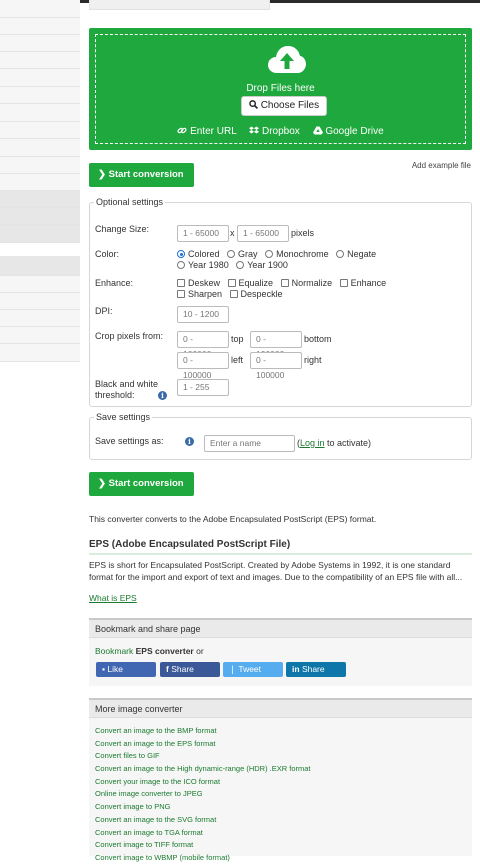 The width and height of the screenshot is (480, 865). Describe the element at coordinates (203, 233) in the screenshot. I see `width-input: 1 - 65000` at that location.